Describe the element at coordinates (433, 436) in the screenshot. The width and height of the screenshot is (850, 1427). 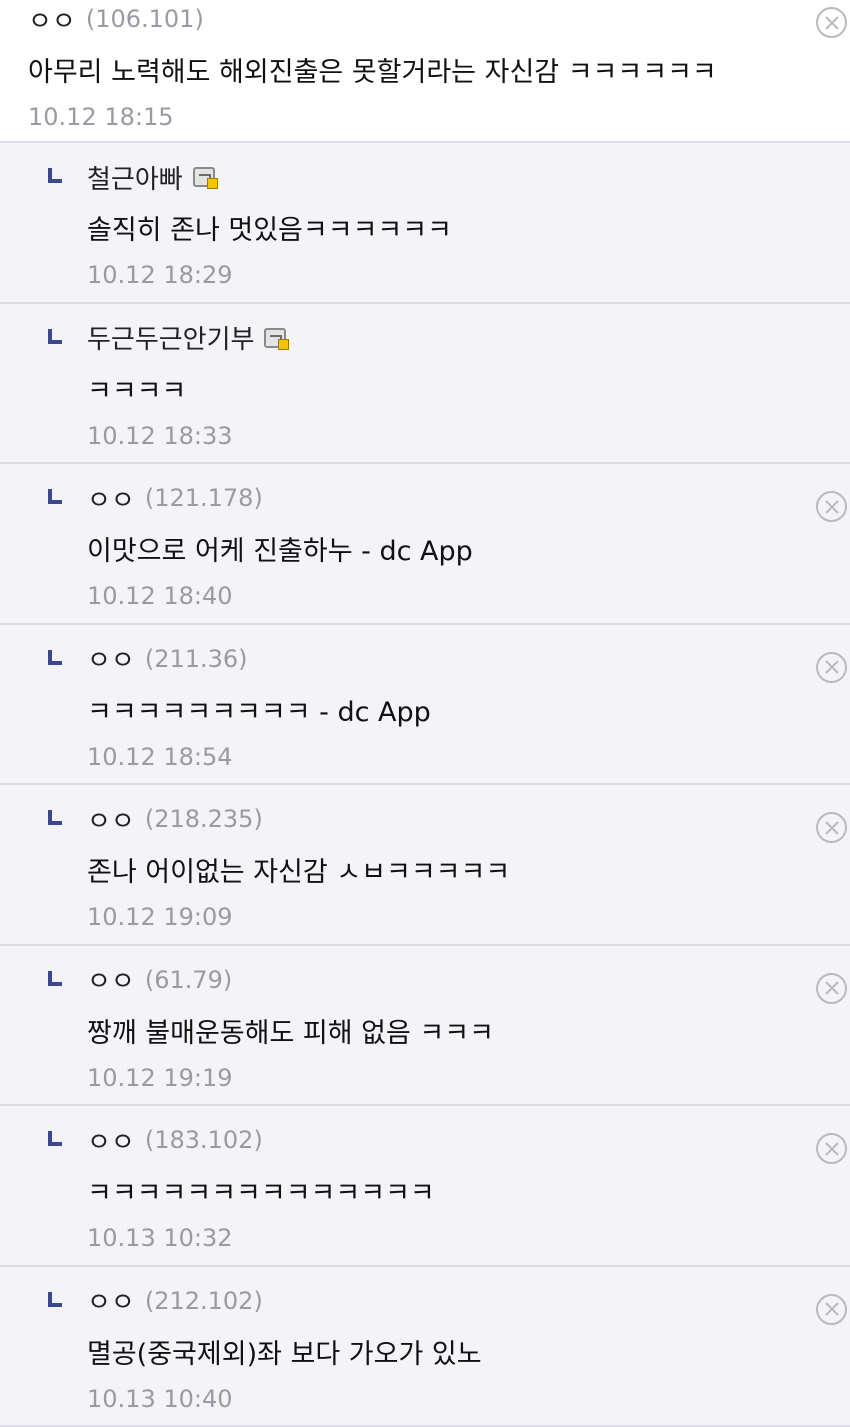
I see `comment-time: 10.12 18:33` at that location.